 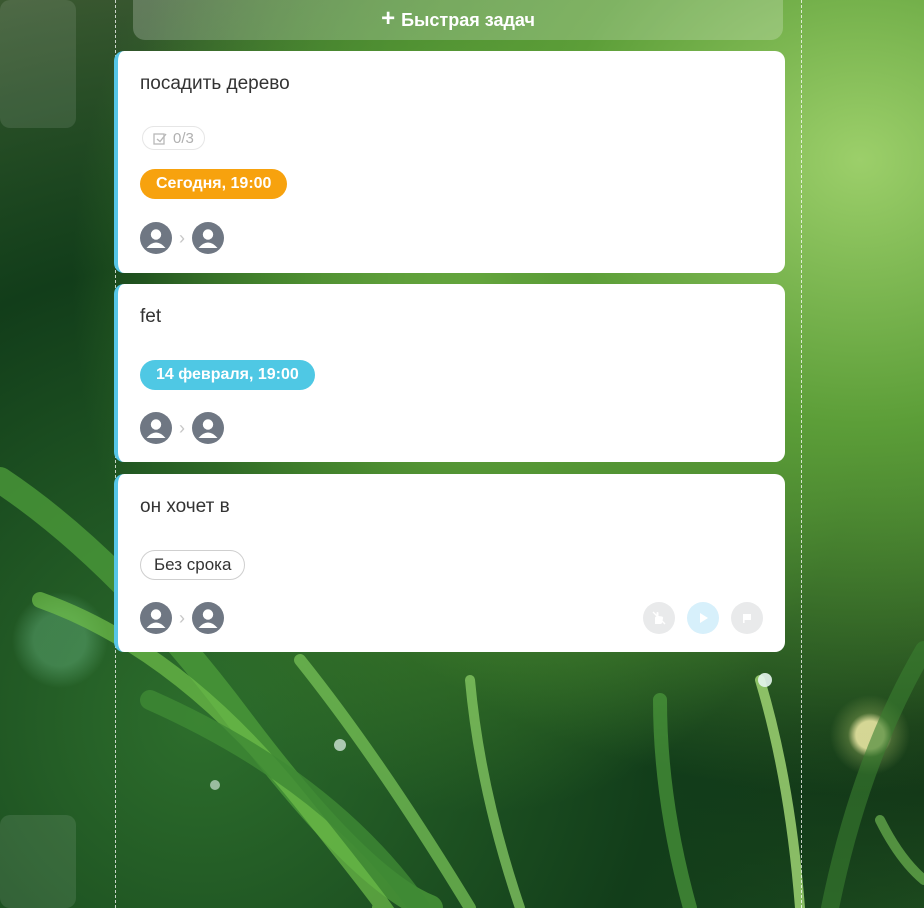 I want to click on task-card: он хочет в Без срока ›, so click(x=449, y=563).